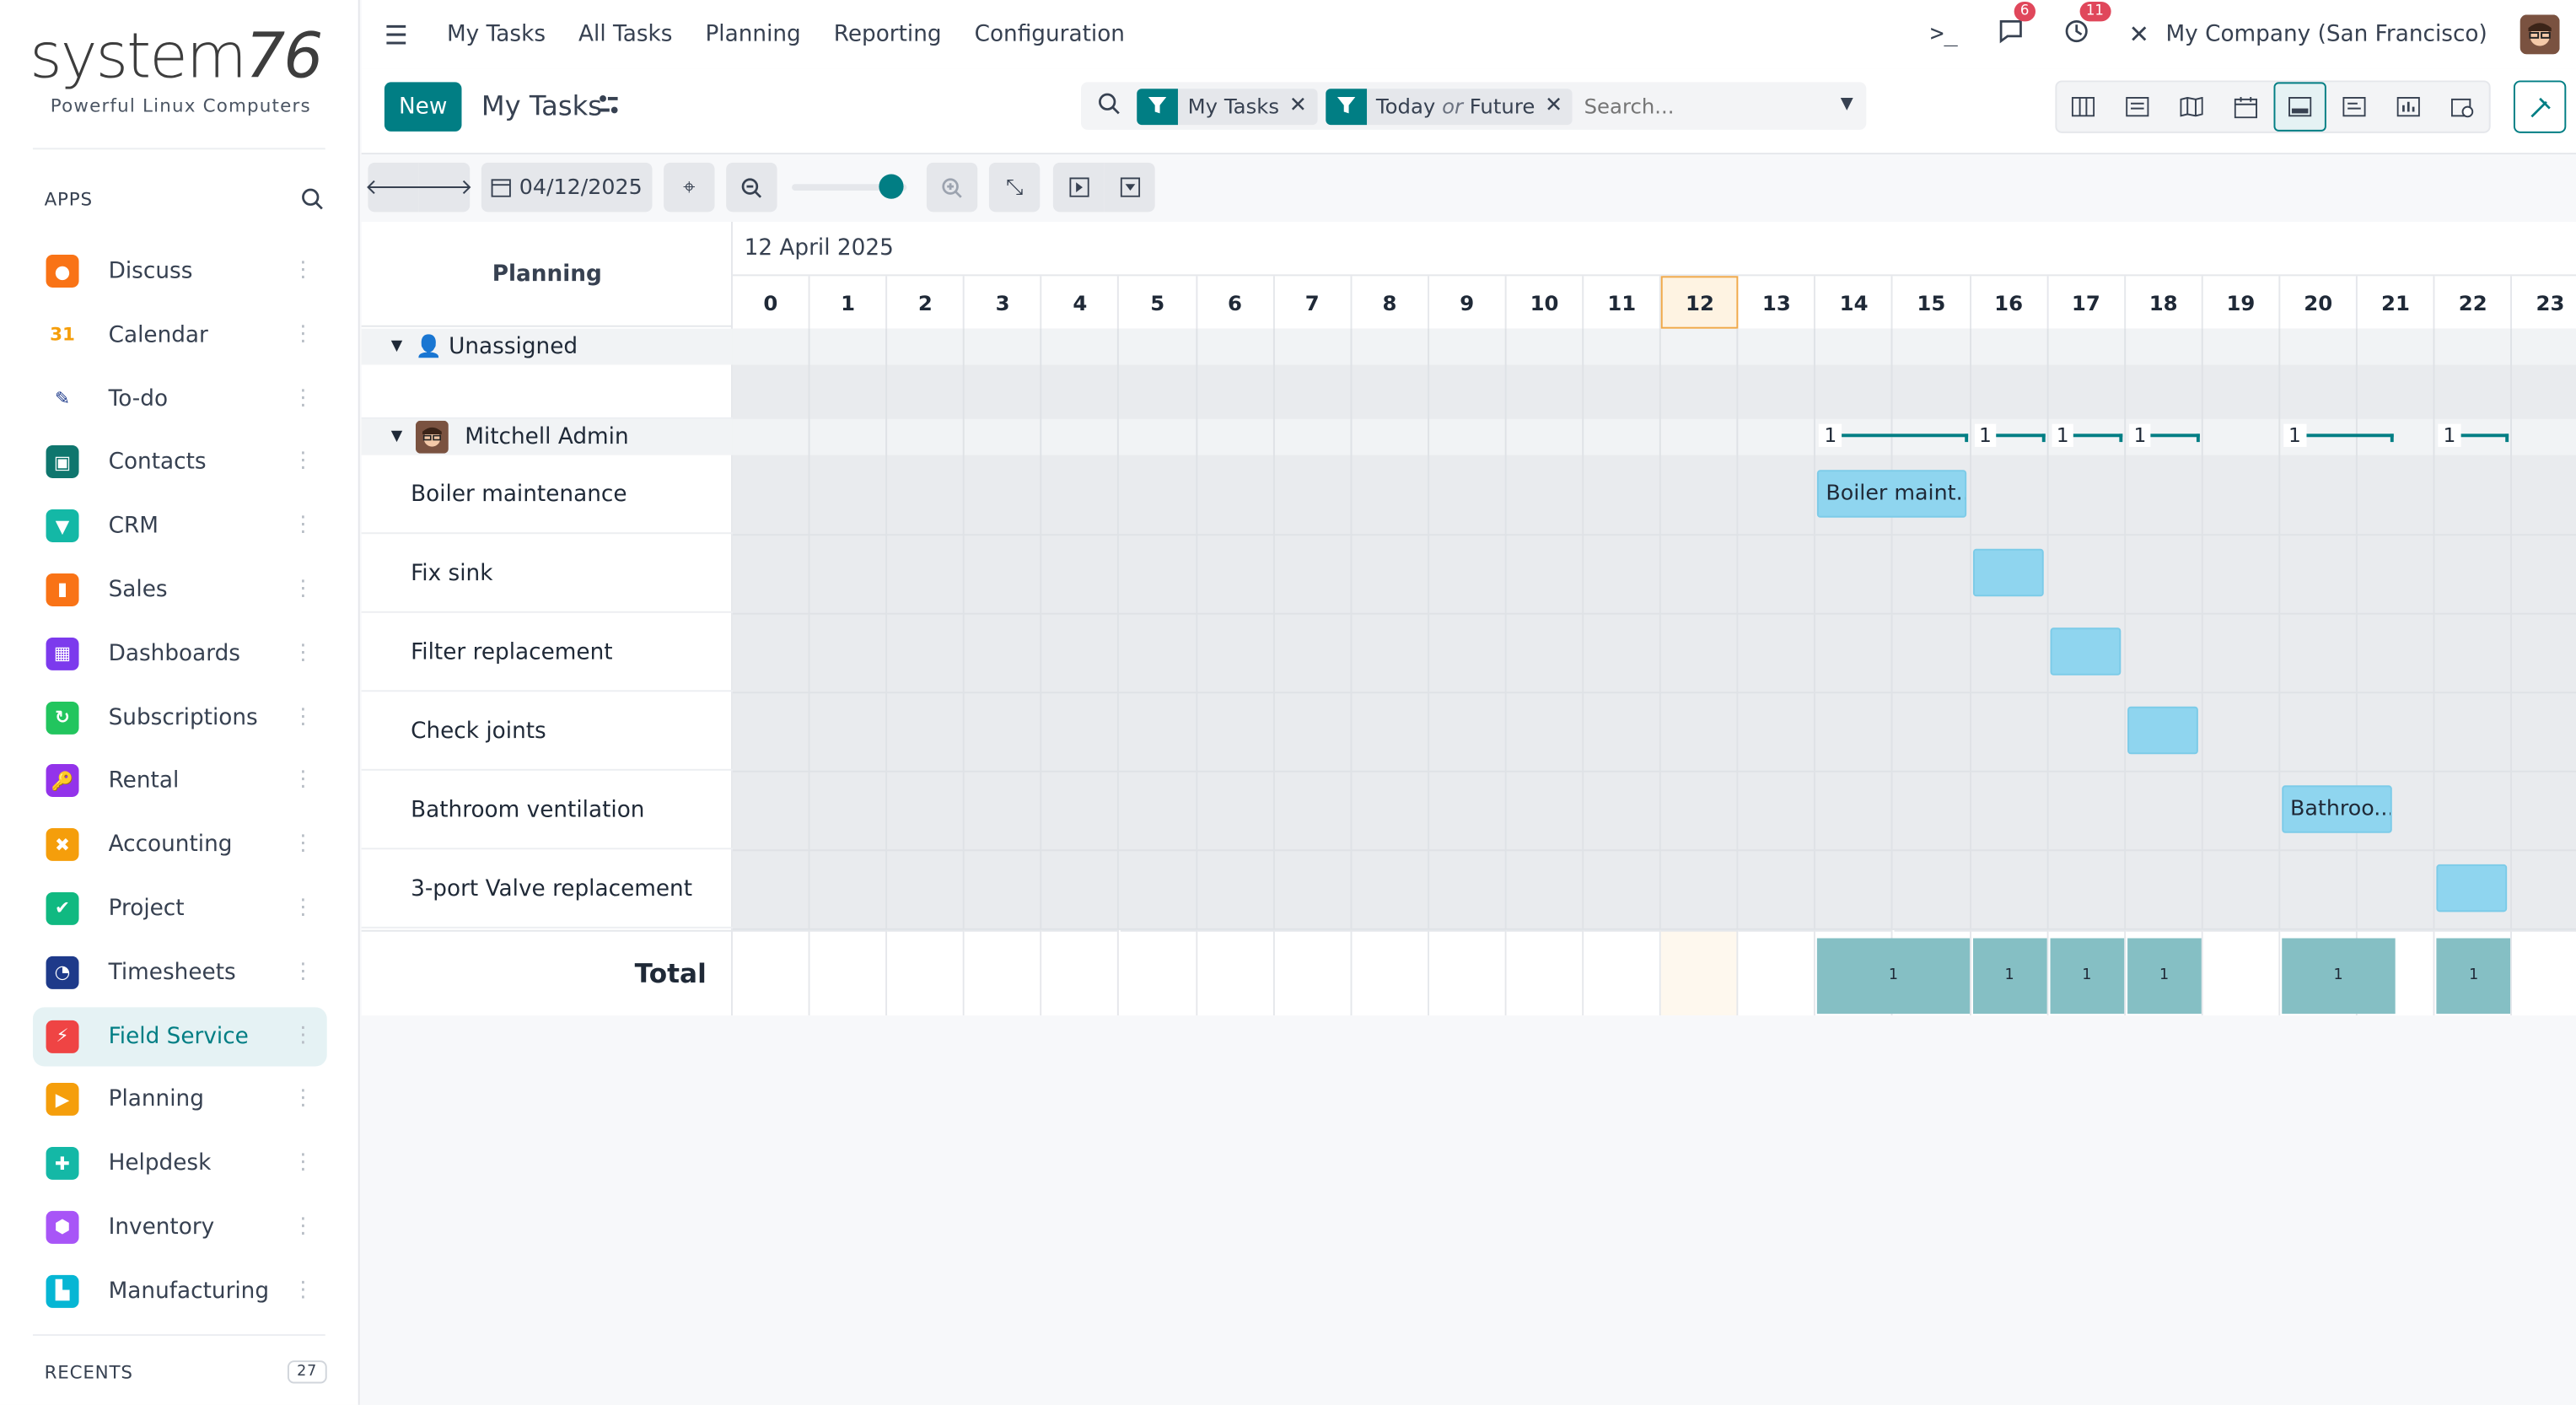  What do you see at coordinates (2408, 106) in the screenshot?
I see `graph-view-icon` at bounding box center [2408, 106].